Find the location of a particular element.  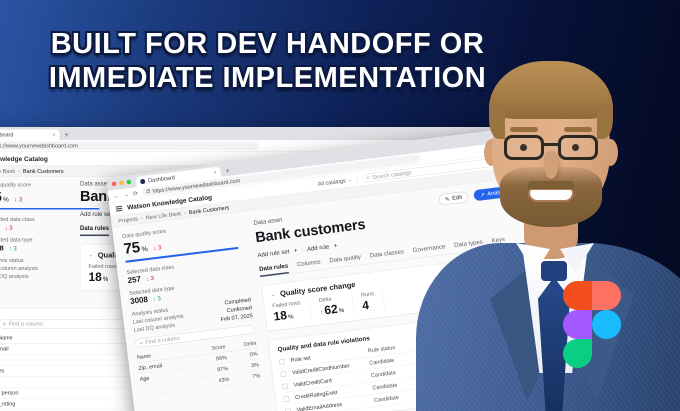

catalogs-dropdown: All catalogs ⌄ is located at coordinates (337, 181).